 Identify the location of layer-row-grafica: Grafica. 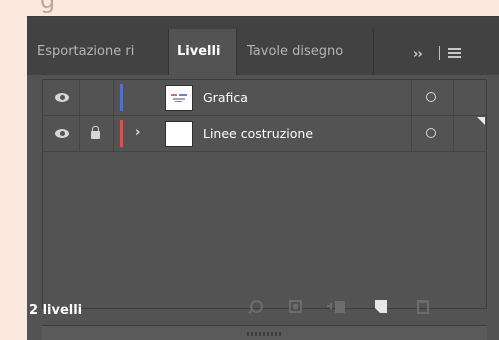
(264, 98).